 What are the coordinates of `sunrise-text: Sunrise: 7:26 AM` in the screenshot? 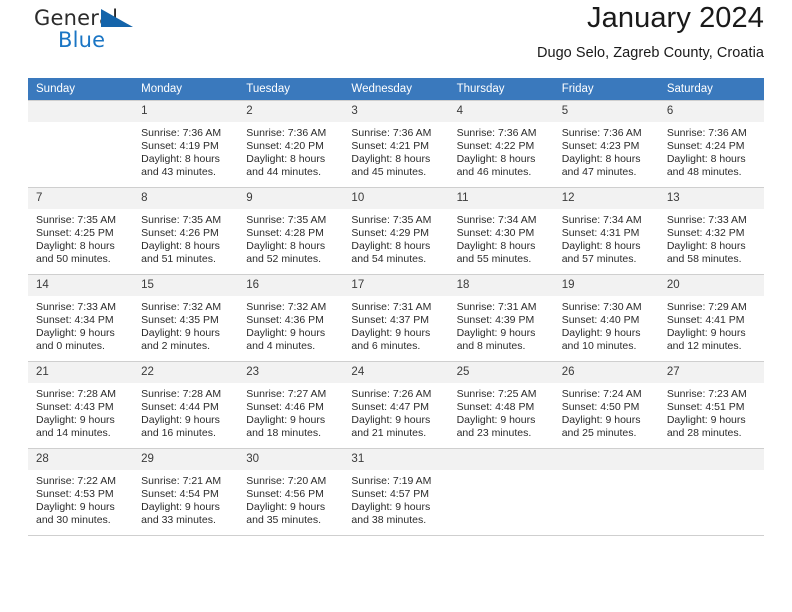 It's located at (391, 393).